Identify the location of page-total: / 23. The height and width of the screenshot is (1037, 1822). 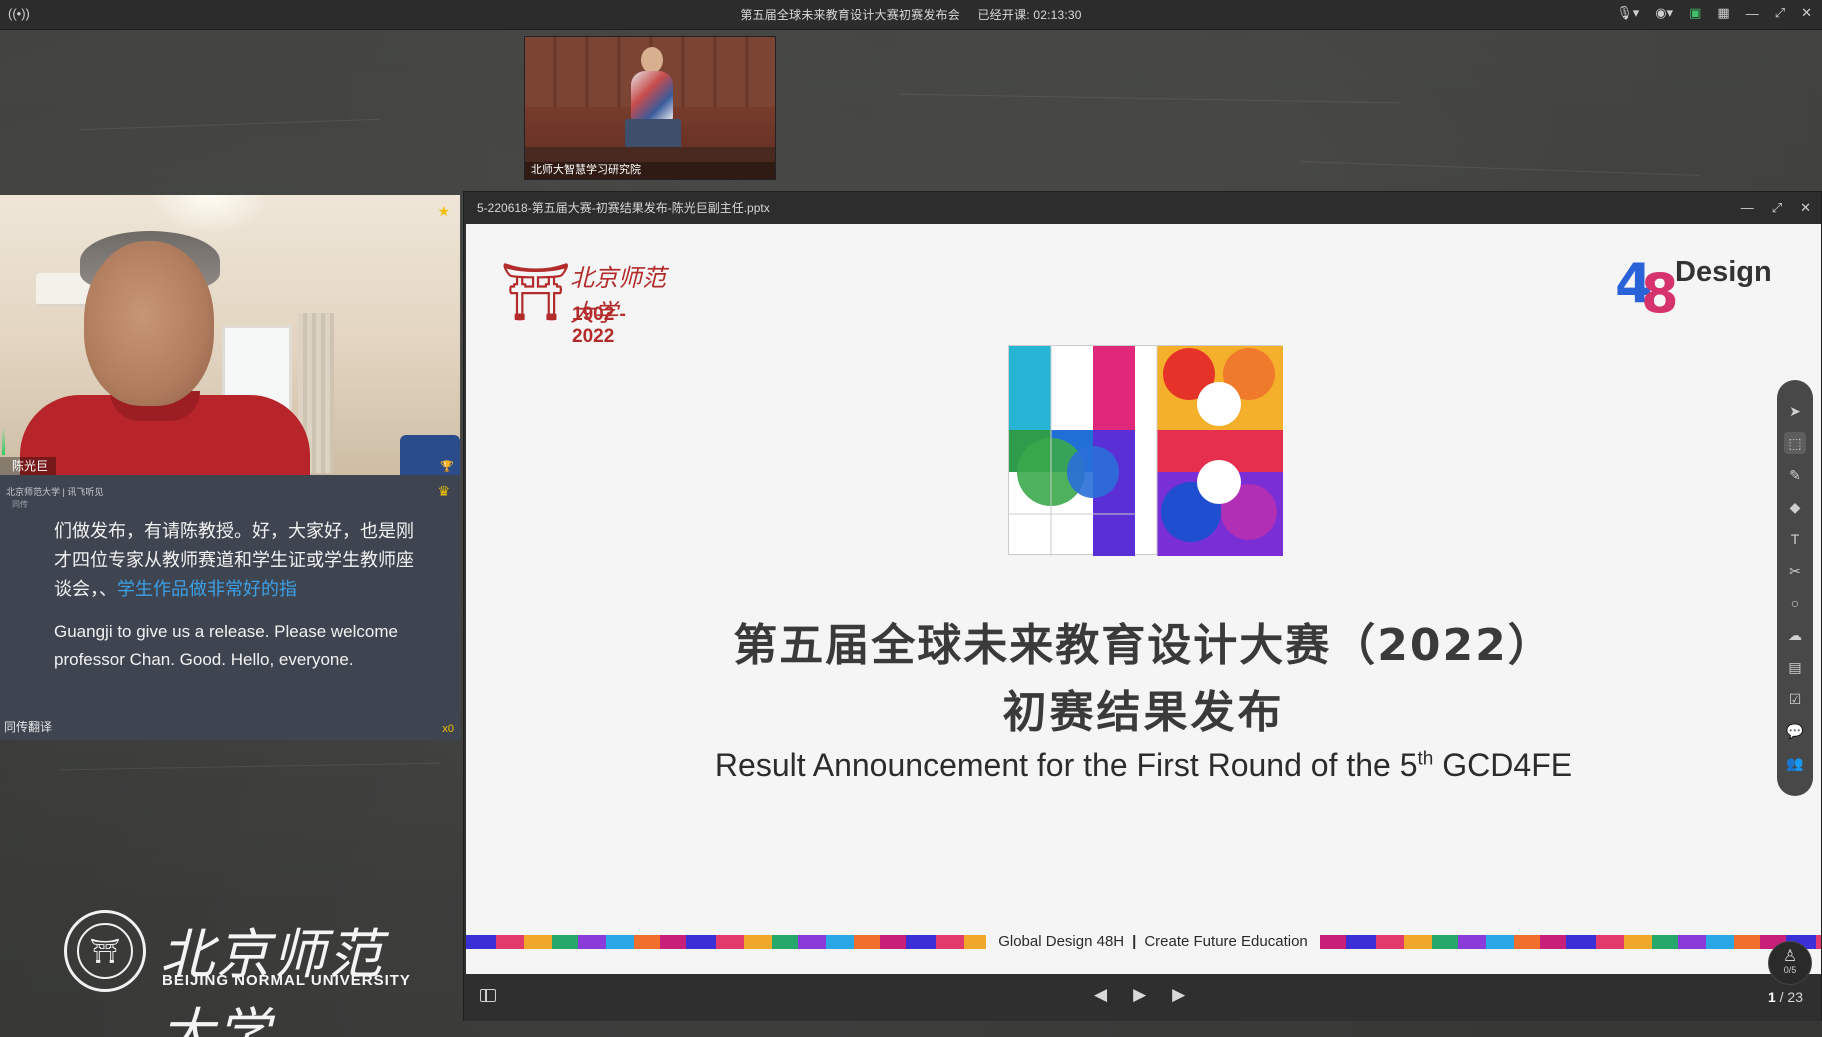
(1791, 997).